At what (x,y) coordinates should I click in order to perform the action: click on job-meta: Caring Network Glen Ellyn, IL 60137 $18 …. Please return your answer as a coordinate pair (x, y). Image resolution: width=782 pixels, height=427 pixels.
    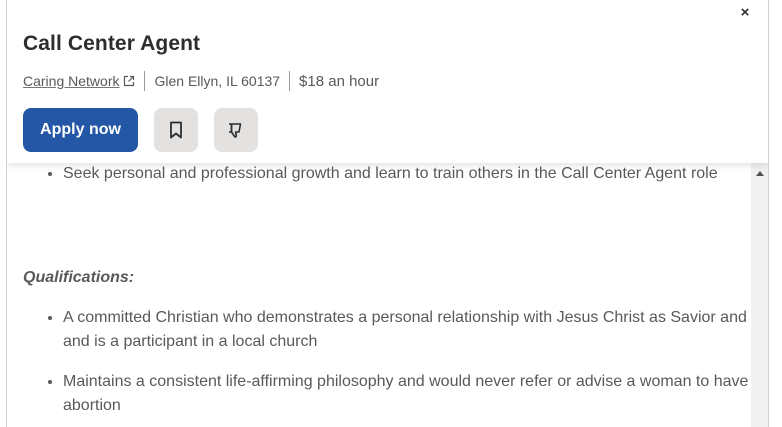
    Looking at the image, I should click on (201, 81).